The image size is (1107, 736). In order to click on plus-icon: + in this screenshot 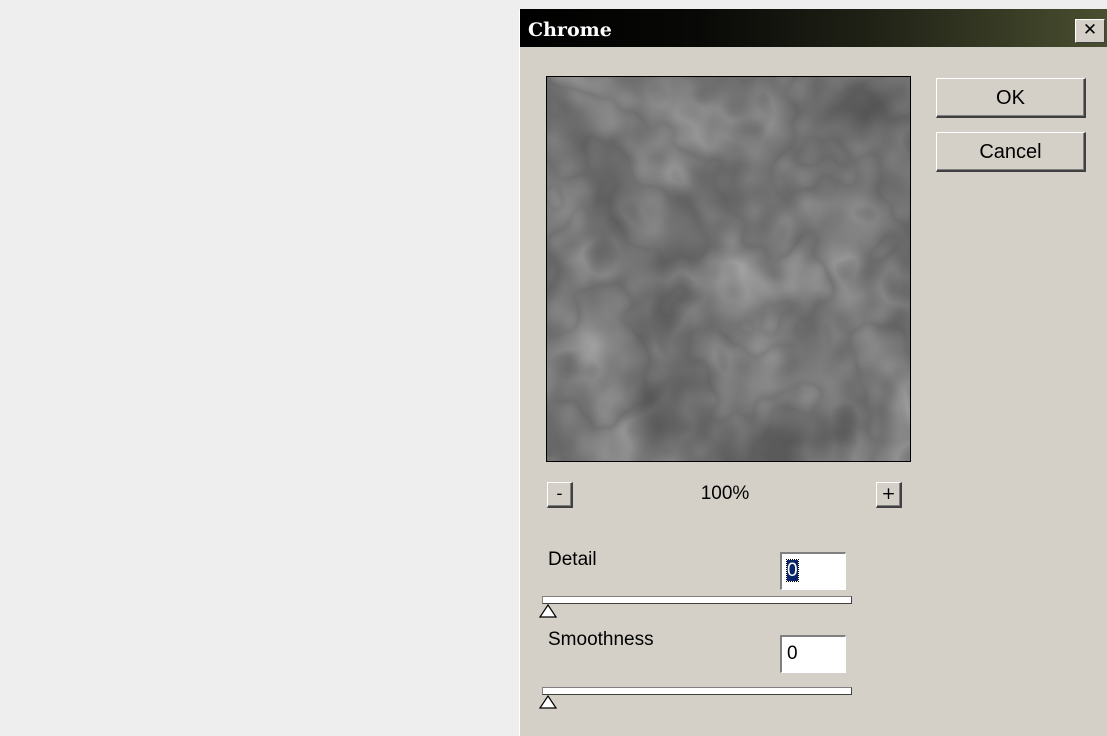, I will do `click(888, 494)`.